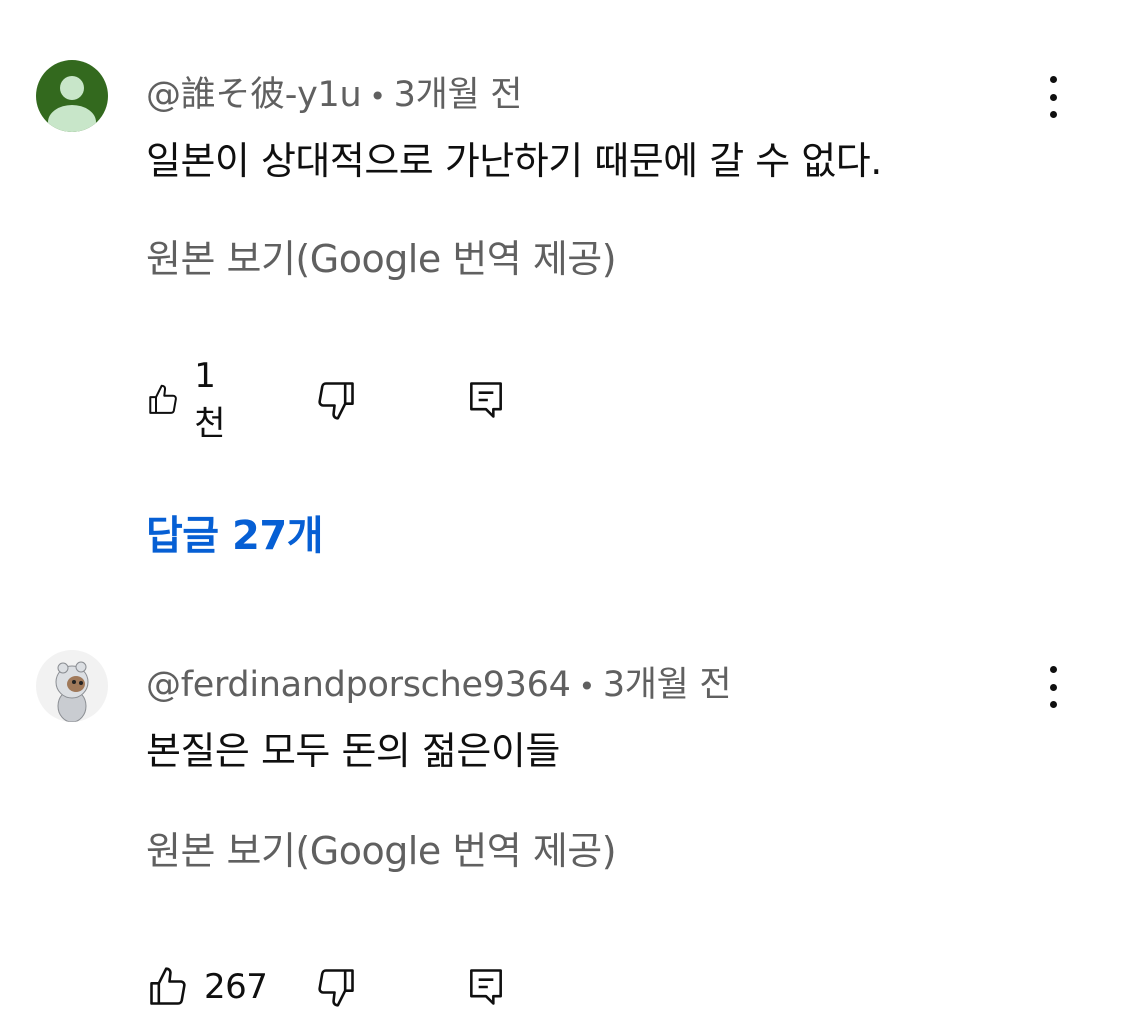 This screenshot has width=1125, height=1012. What do you see at coordinates (353, 751) in the screenshot?
I see `comment-text: 본질은 모두 돈의 젊은이들` at bounding box center [353, 751].